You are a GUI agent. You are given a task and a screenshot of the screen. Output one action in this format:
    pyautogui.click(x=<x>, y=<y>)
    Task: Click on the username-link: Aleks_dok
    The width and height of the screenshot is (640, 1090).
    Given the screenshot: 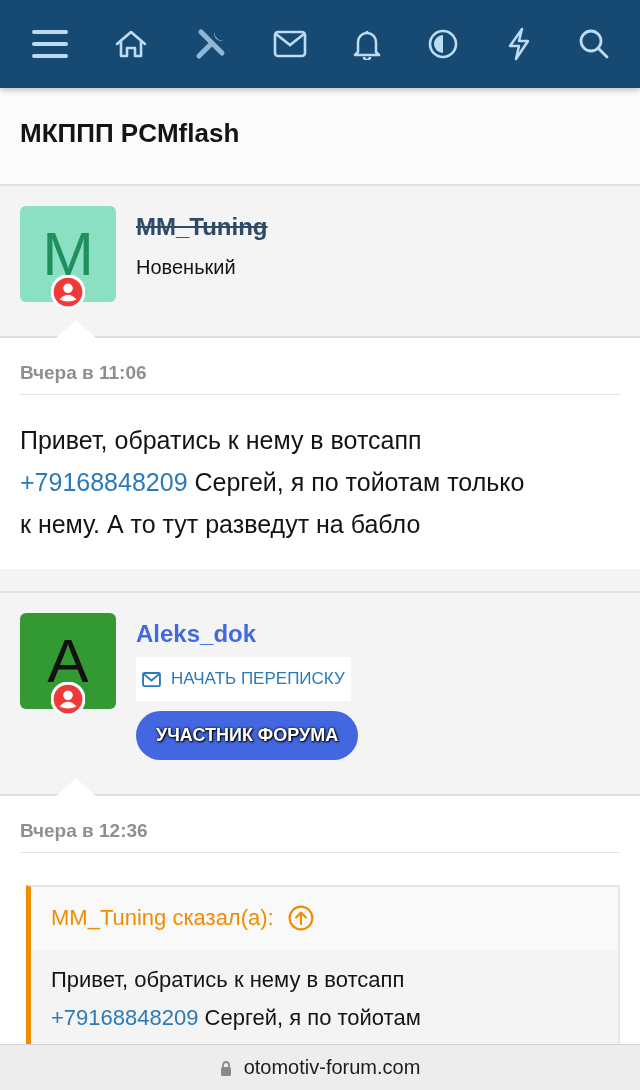 What is the action you would take?
    pyautogui.click(x=196, y=634)
    